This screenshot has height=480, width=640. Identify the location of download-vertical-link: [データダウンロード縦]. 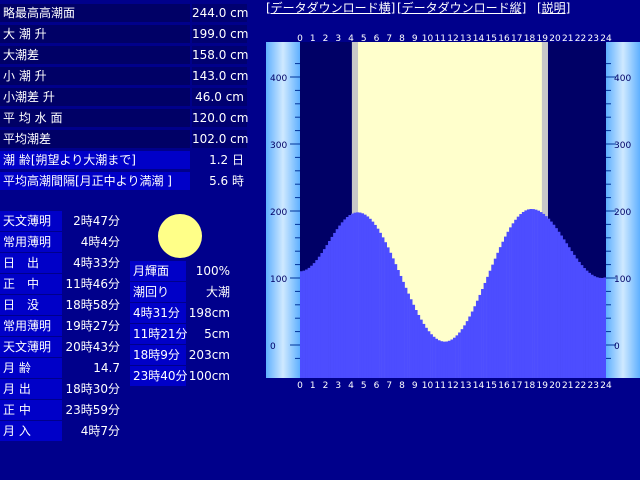
(461, 8).